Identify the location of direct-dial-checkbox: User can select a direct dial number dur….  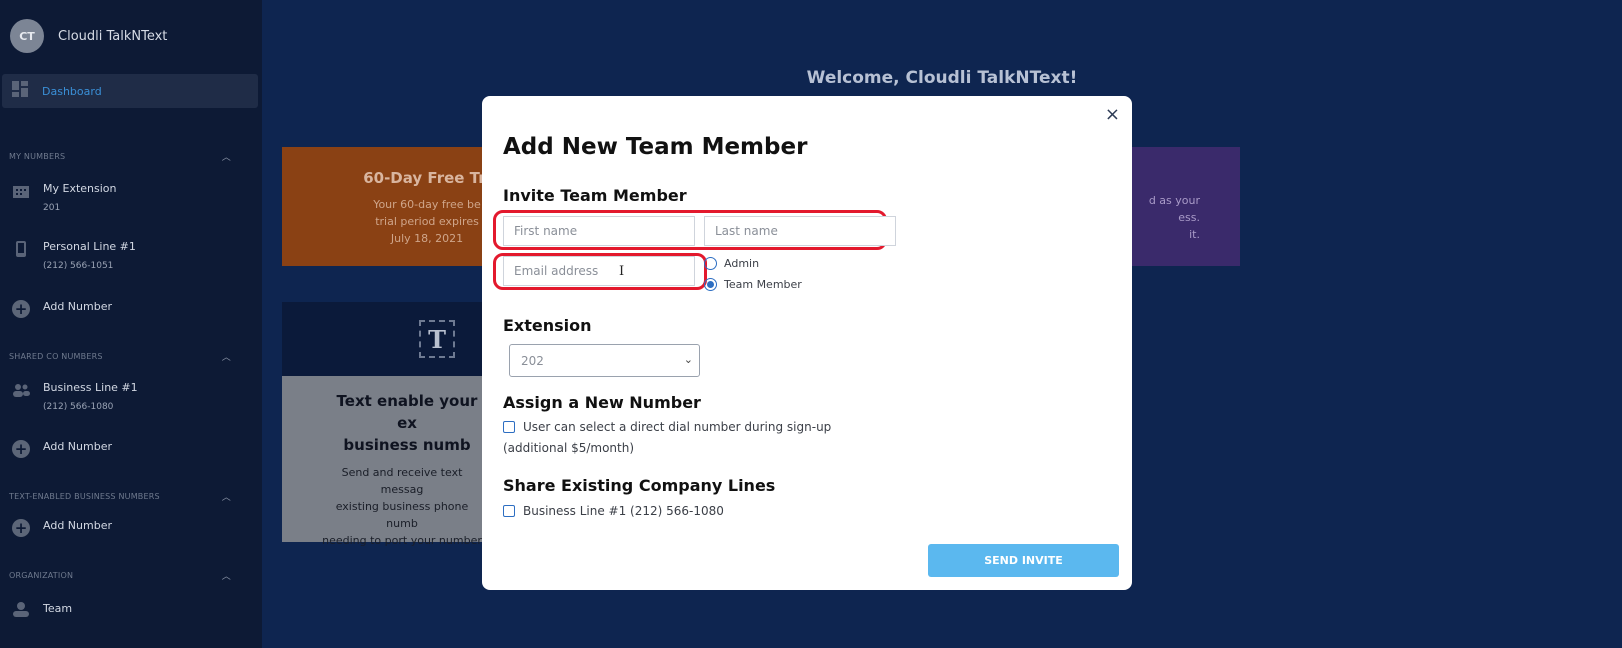
(667, 427).